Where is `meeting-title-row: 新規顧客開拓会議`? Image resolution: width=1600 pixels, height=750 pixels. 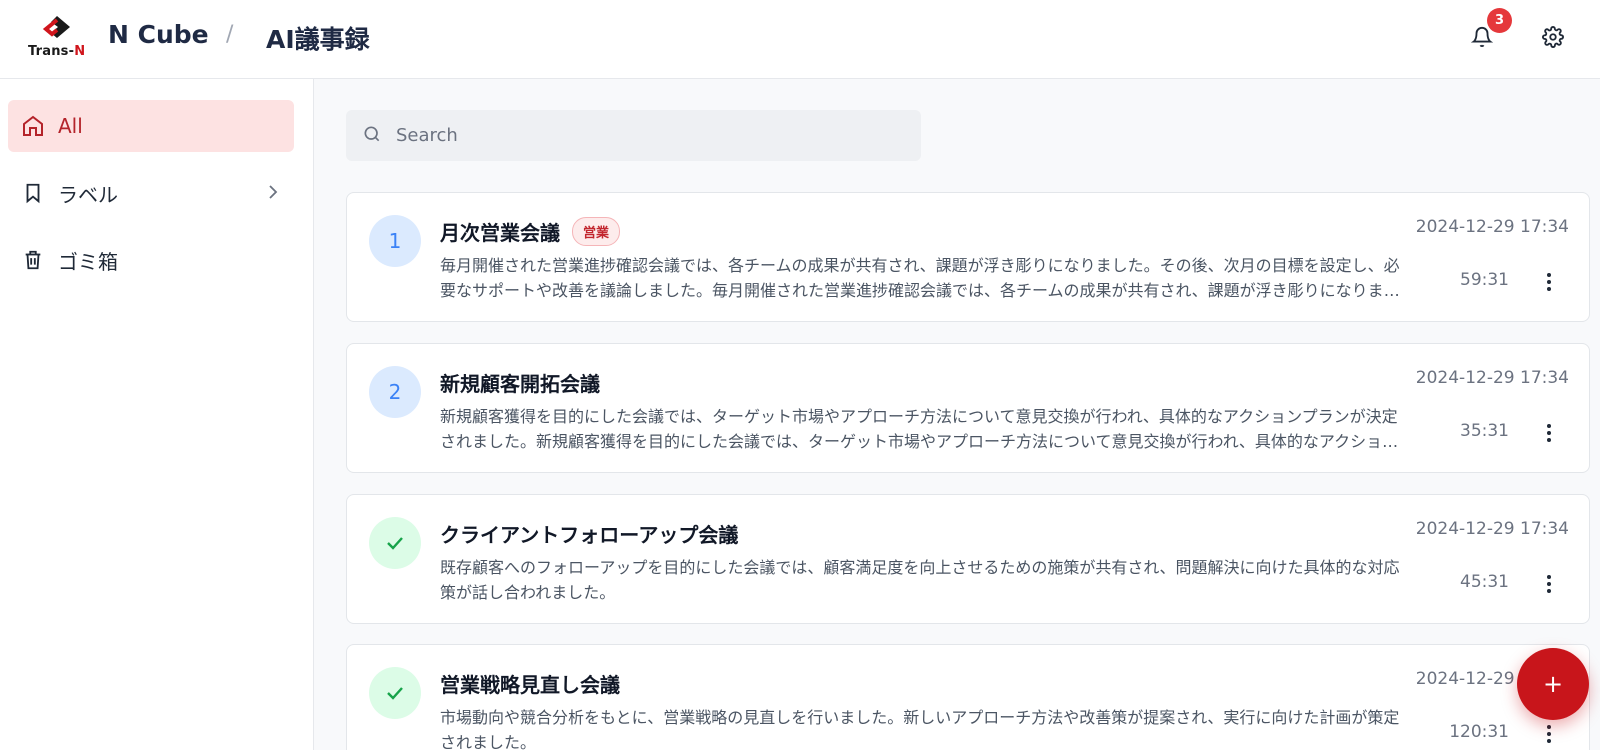
meeting-title-row: 新規顧客開拓会議 is located at coordinates (520, 382).